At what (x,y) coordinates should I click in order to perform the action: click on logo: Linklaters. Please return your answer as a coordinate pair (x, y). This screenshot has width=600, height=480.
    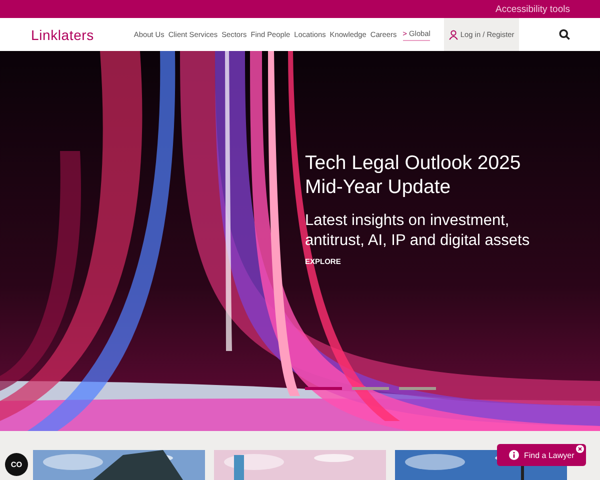
    Looking at the image, I should click on (62, 34).